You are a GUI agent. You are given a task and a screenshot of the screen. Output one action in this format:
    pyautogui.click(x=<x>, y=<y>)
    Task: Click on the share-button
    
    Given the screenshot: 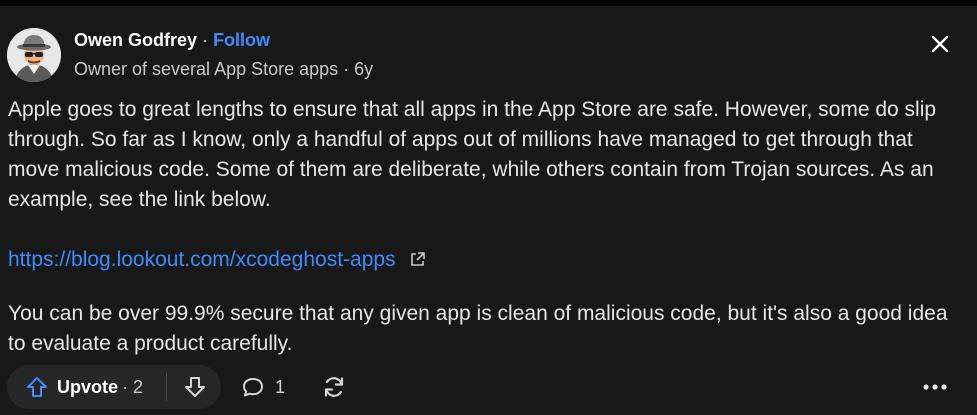 What is the action you would take?
    pyautogui.click(x=334, y=387)
    